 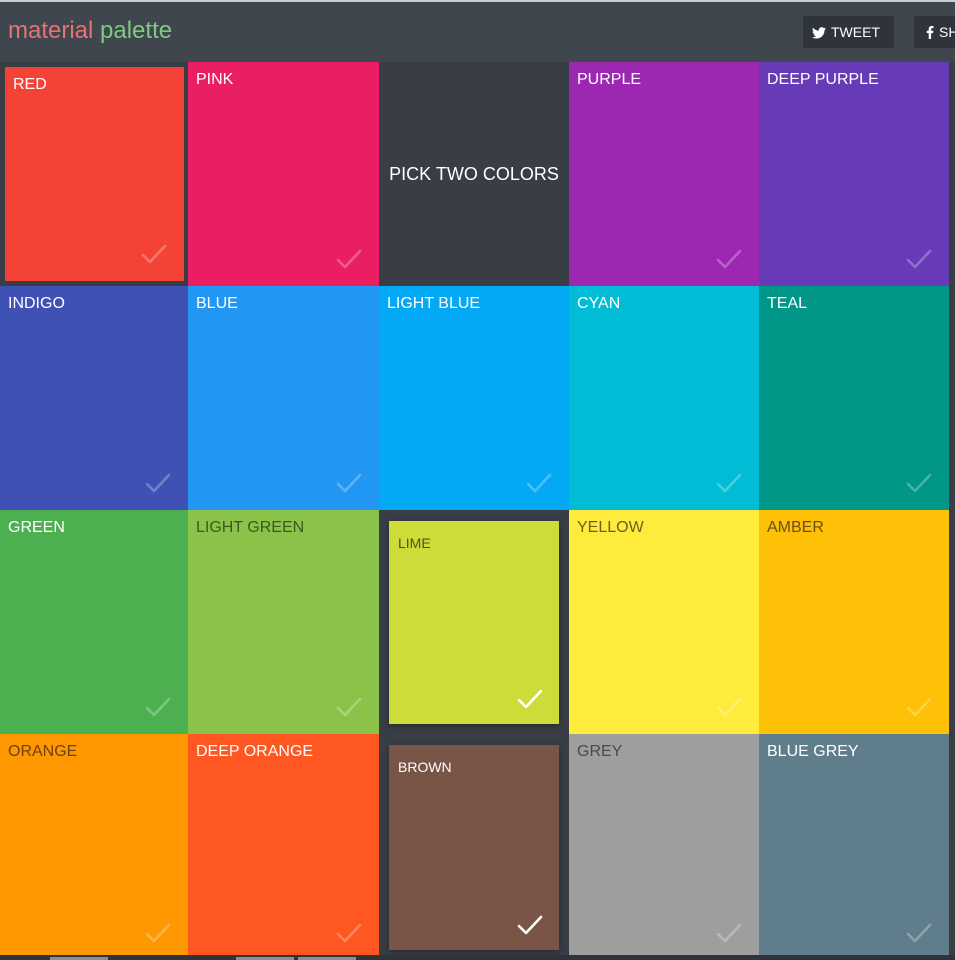 What do you see at coordinates (36, 303) in the screenshot?
I see `color-tile-label: INDIGO` at bounding box center [36, 303].